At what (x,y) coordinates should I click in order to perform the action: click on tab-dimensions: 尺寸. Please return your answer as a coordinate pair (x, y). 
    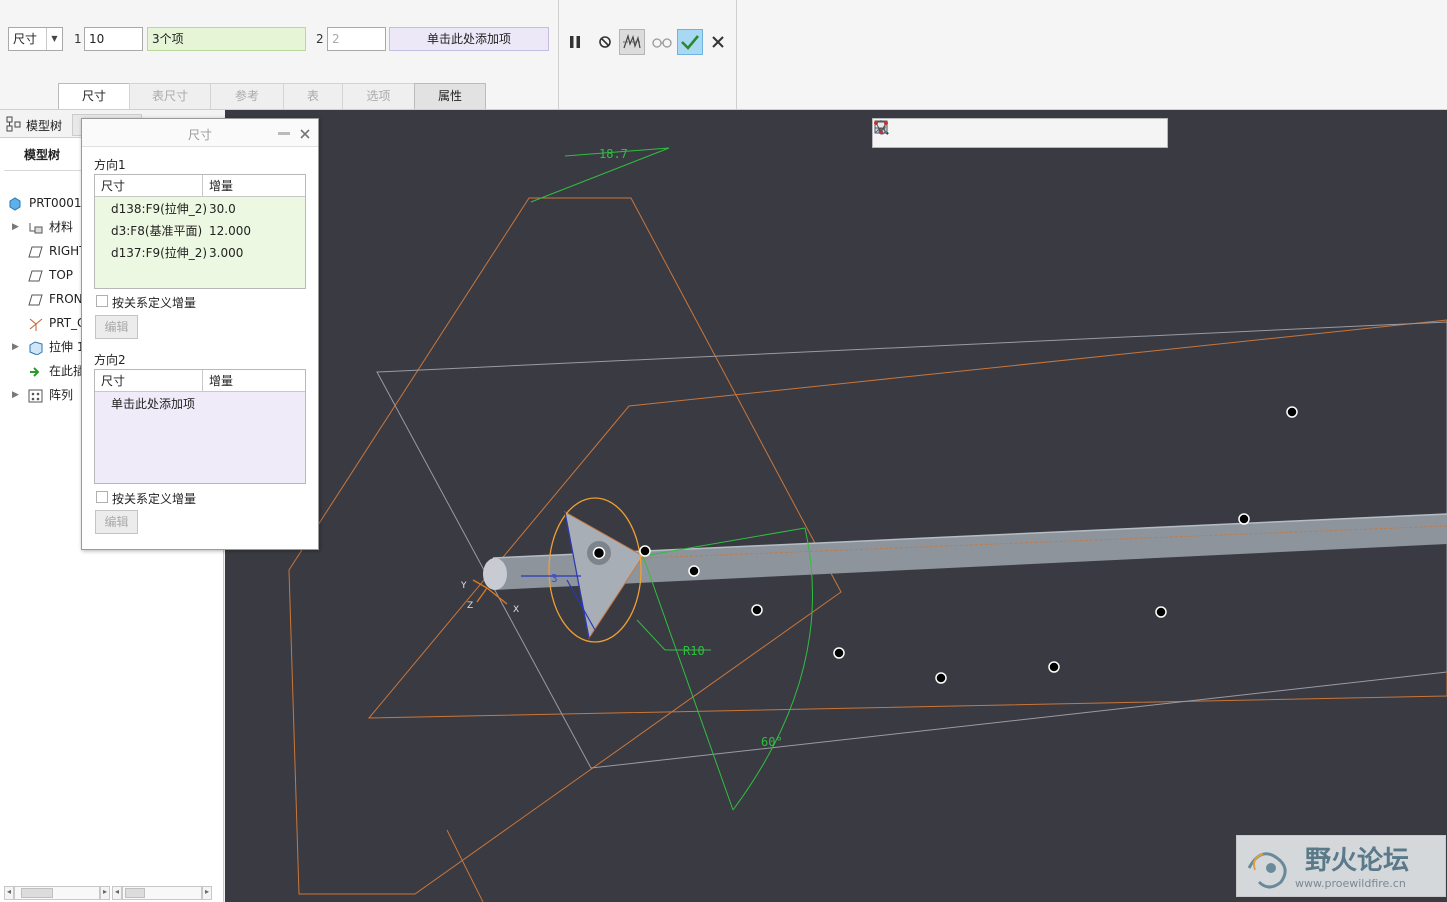
    Looking at the image, I should click on (94, 96).